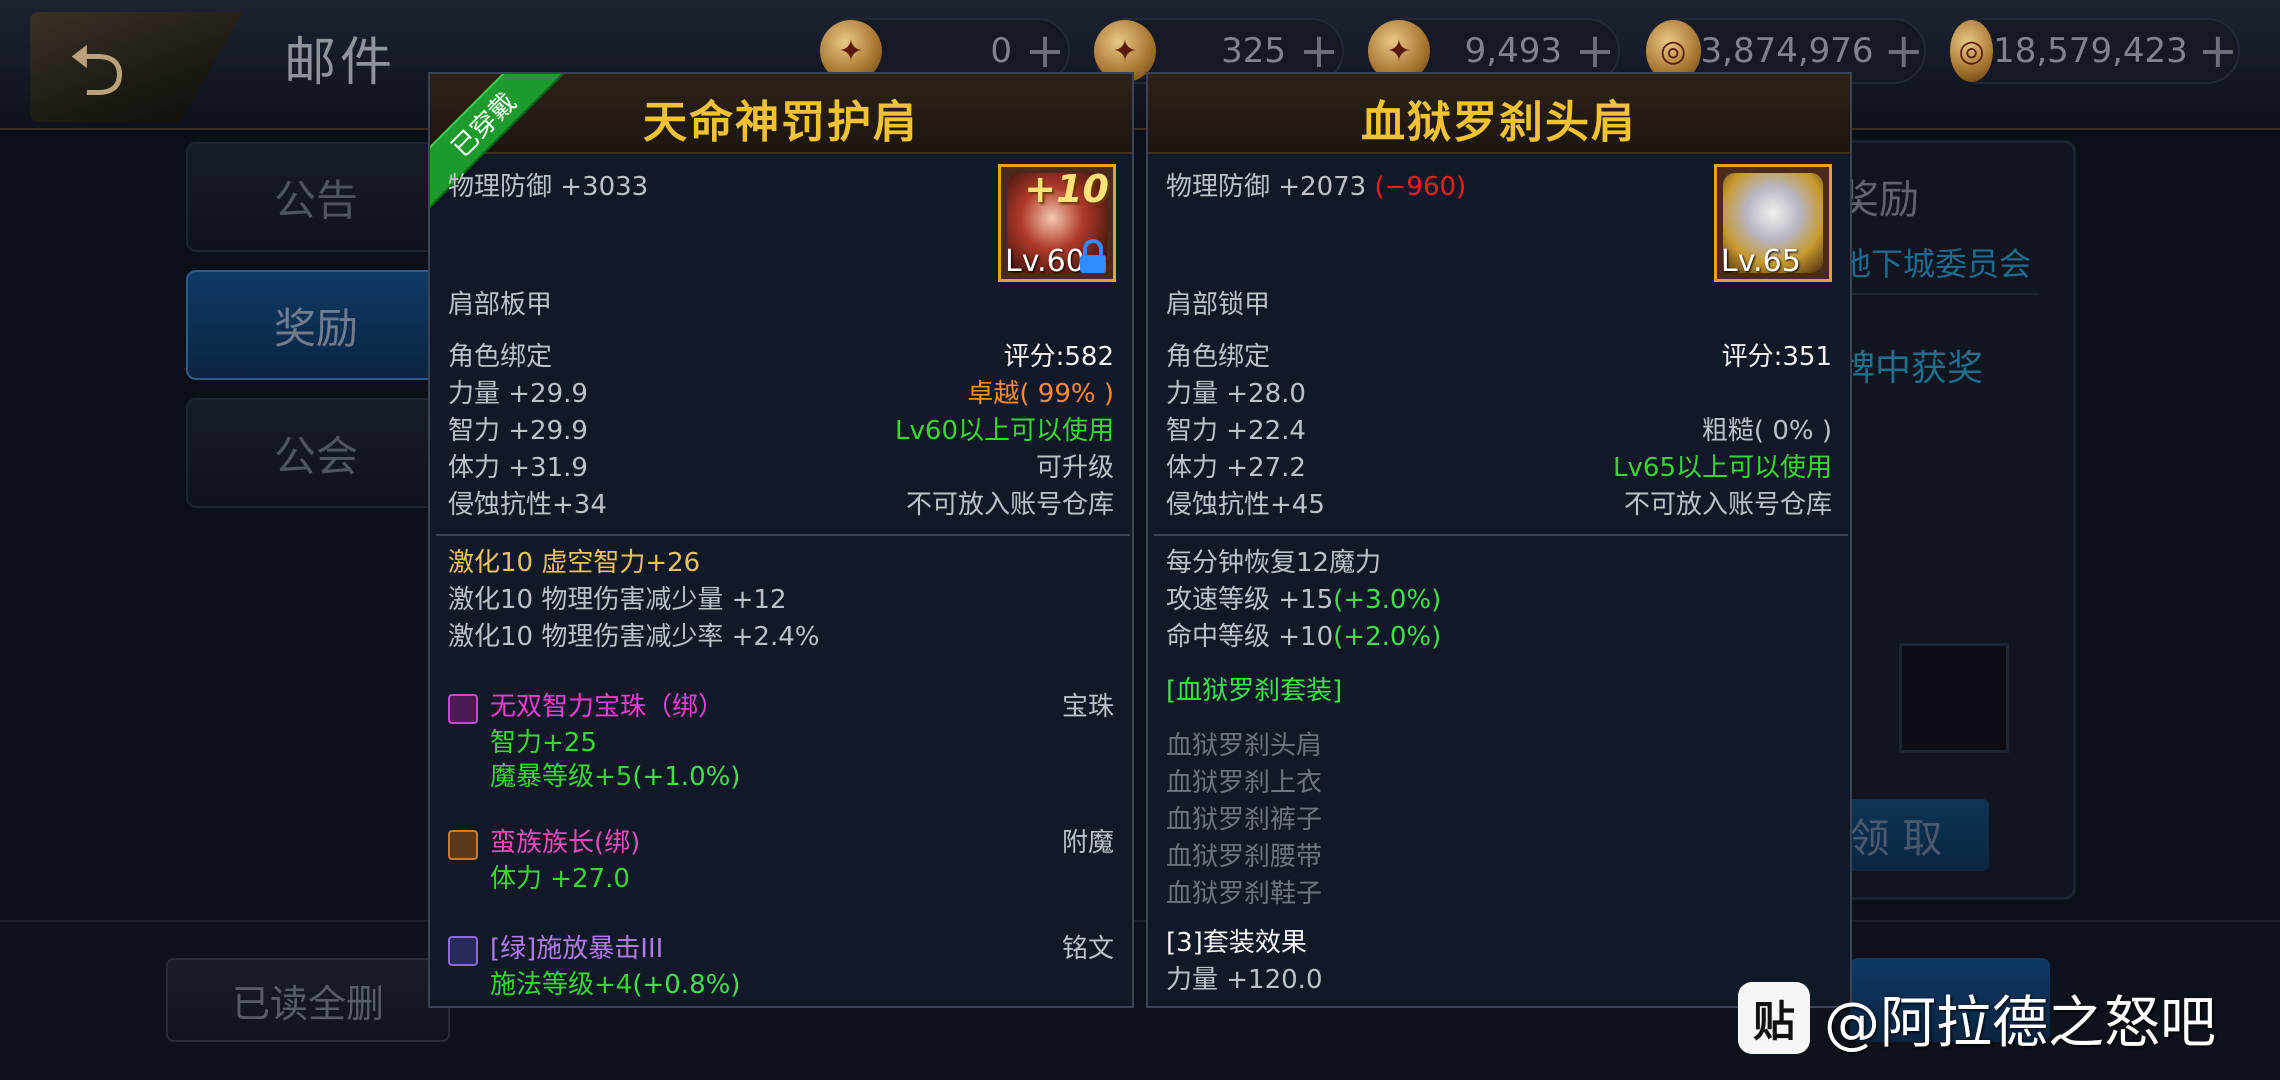  Describe the element at coordinates (1254, 691) in the screenshot. I see `set-name: [血狱罗刹套装]` at that location.